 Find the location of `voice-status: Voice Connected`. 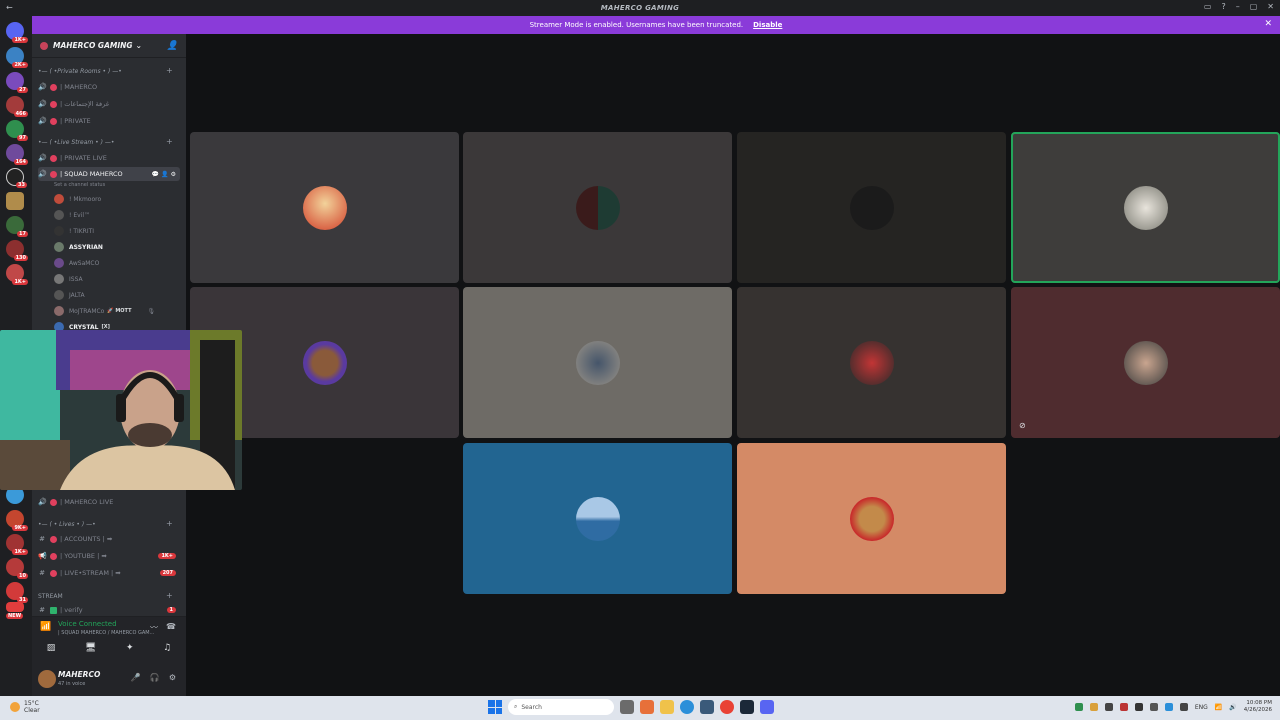

voice-status: Voice Connected is located at coordinates (87, 624).